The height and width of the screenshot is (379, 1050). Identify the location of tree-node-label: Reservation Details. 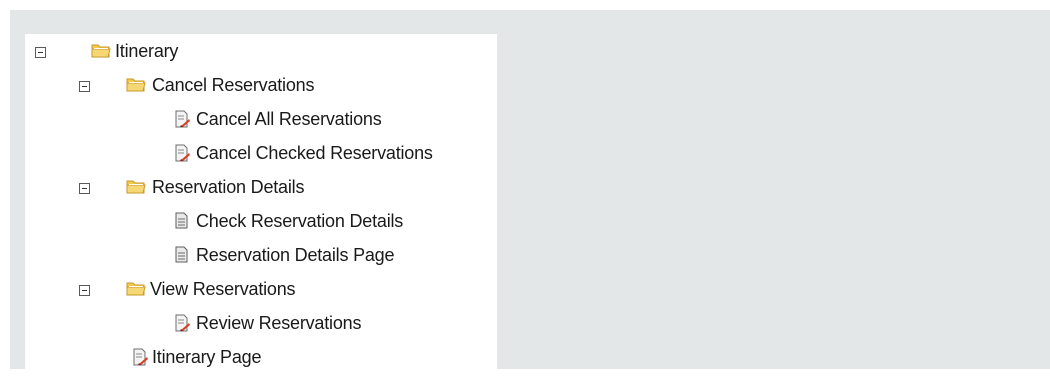
(228, 186).